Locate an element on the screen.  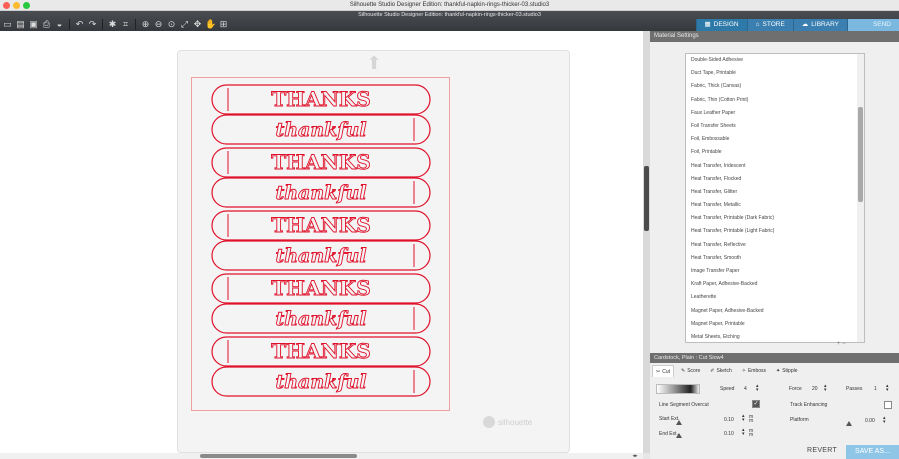
material-list-scroll-thumb is located at coordinates (860, 154).